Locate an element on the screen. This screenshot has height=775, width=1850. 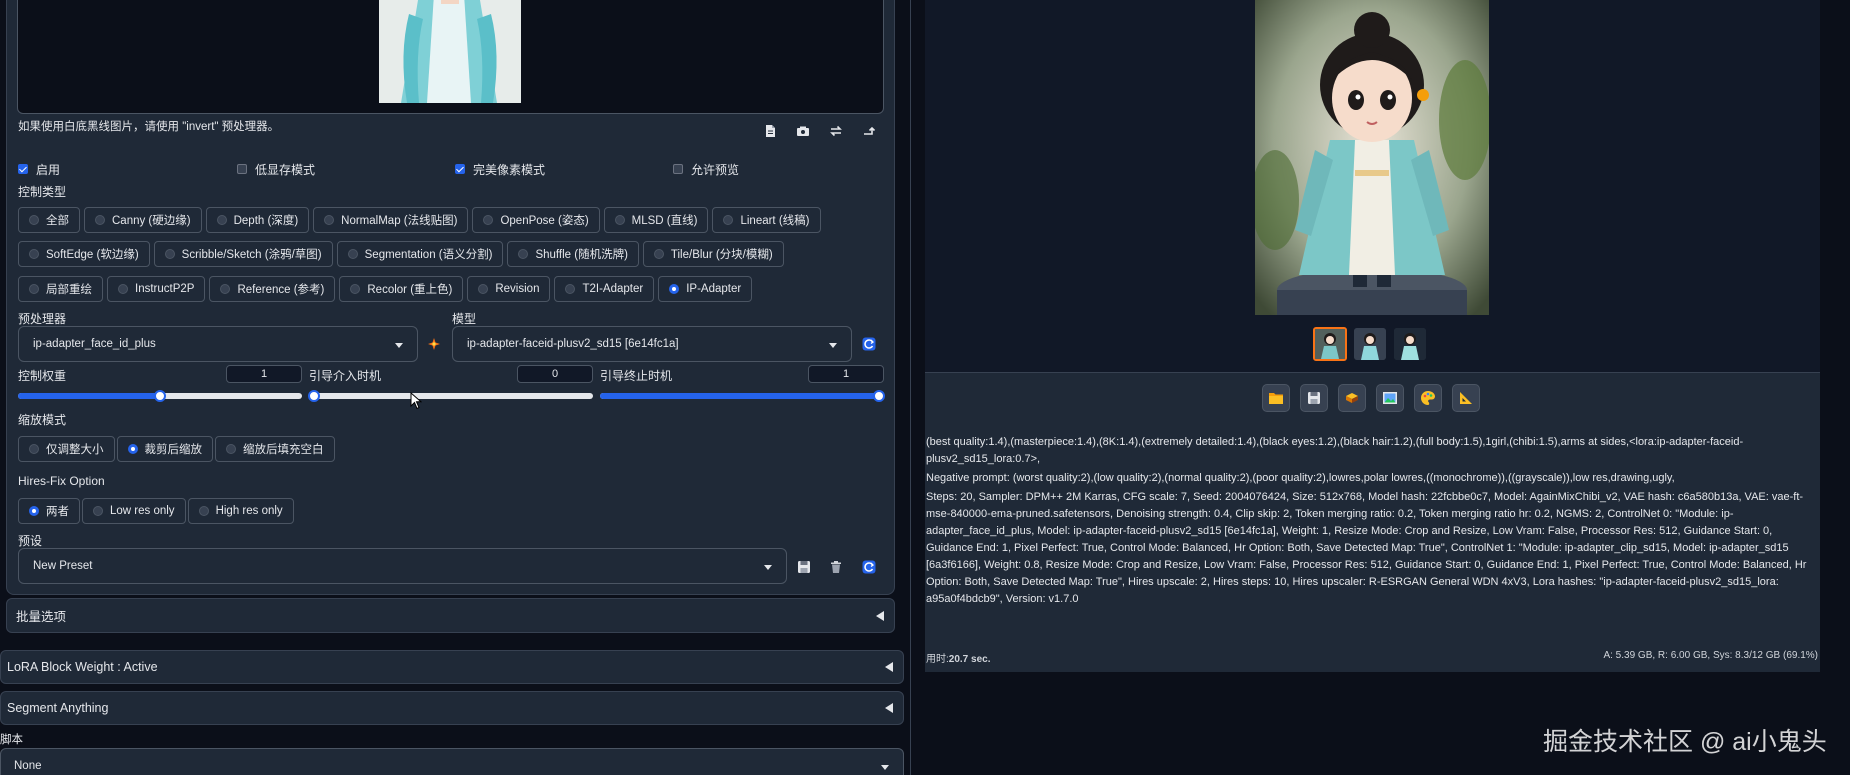
control-type-normalmap: NormalMap (法线贴图) is located at coordinates (391, 220).